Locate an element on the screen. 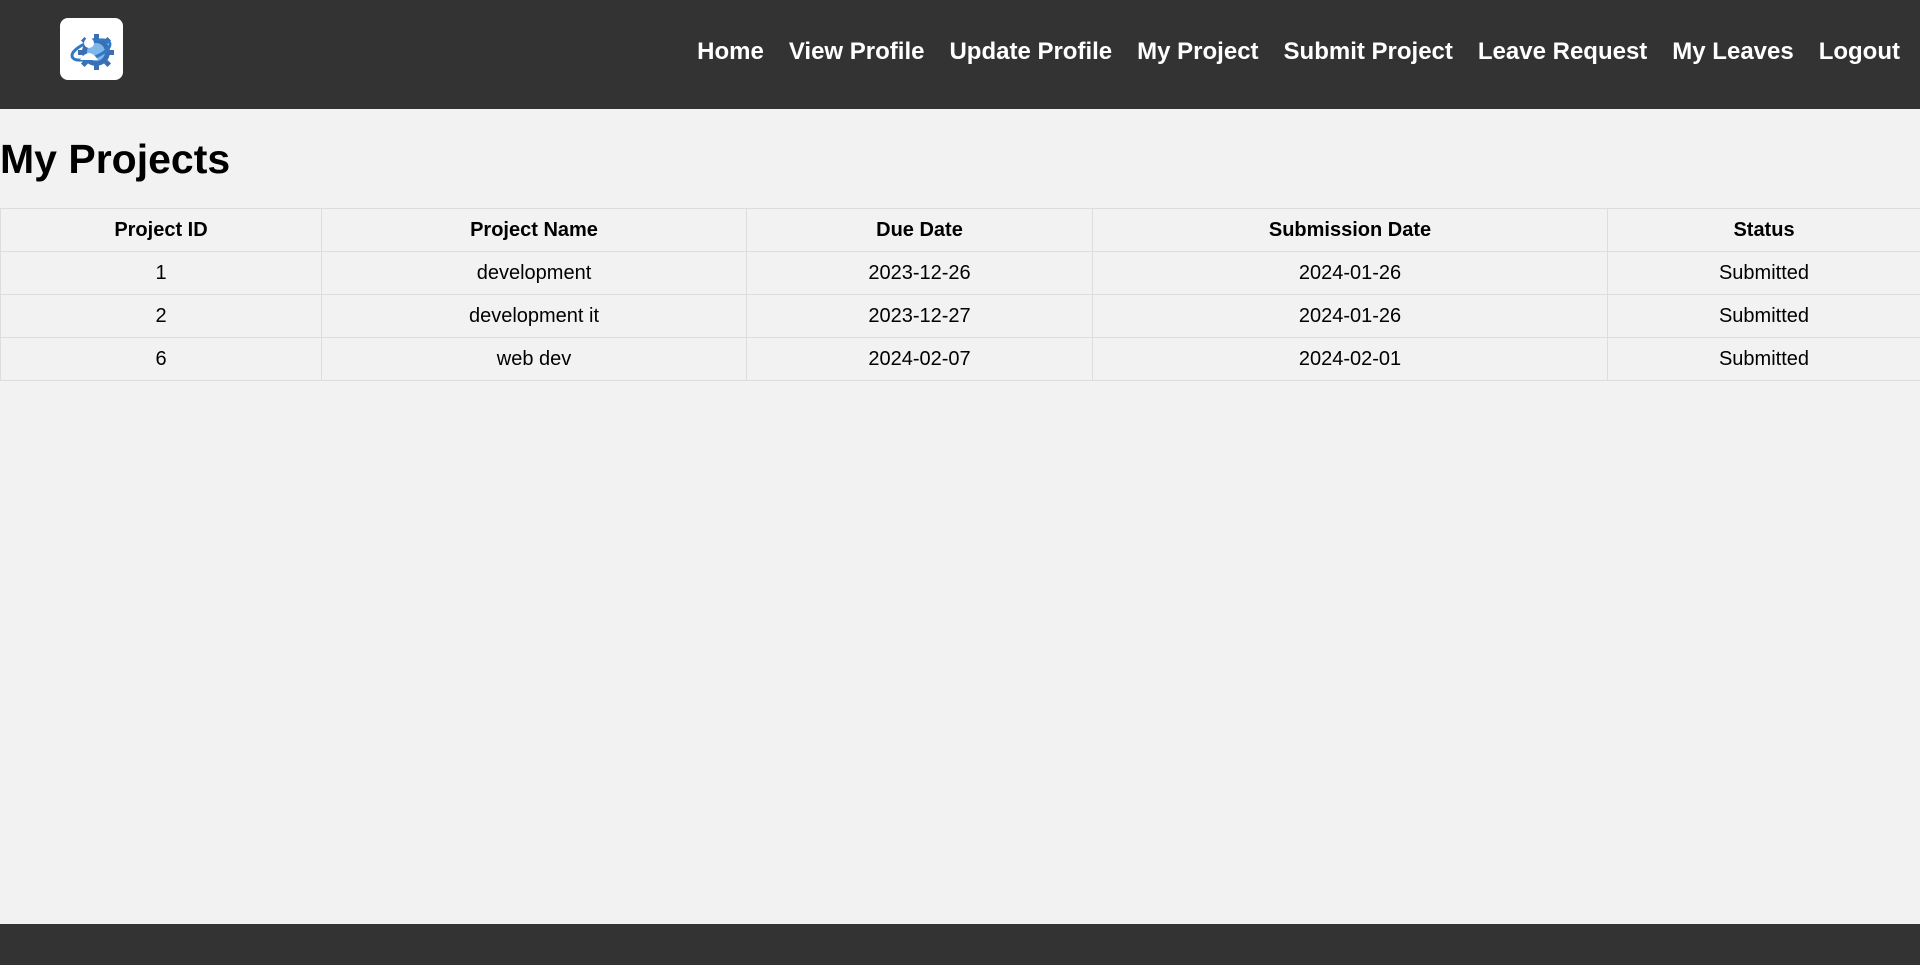 Image resolution: width=1920 pixels, height=965 pixels. nav-link-submit-project: Submit Project is located at coordinates (1368, 52).